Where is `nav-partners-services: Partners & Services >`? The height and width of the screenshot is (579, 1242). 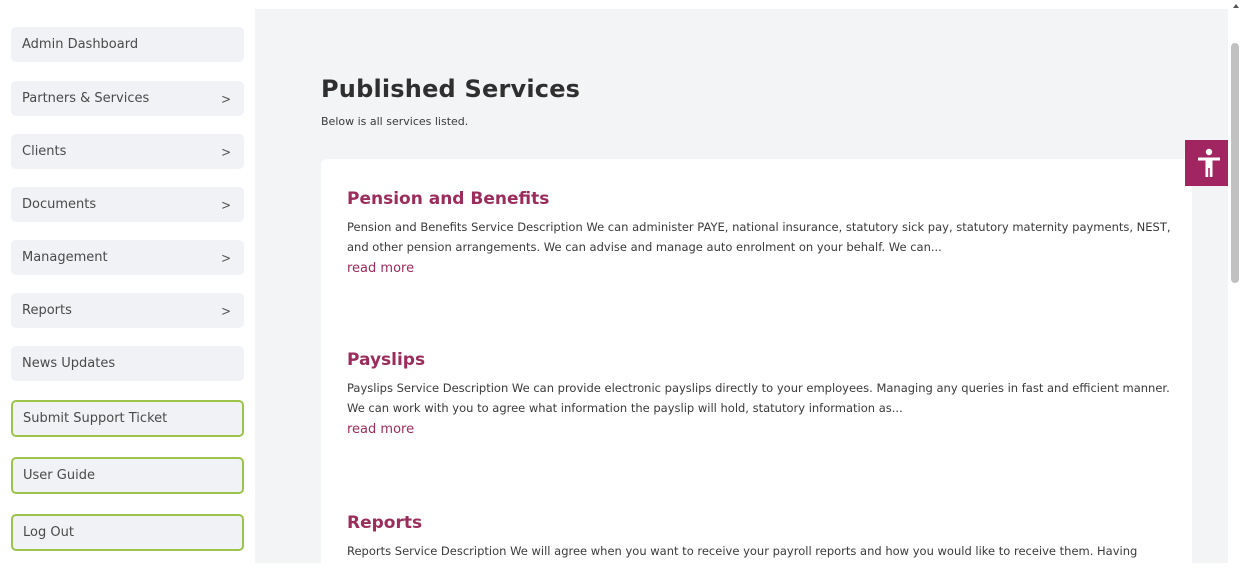
nav-partners-services: Partners & Services > is located at coordinates (127, 98).